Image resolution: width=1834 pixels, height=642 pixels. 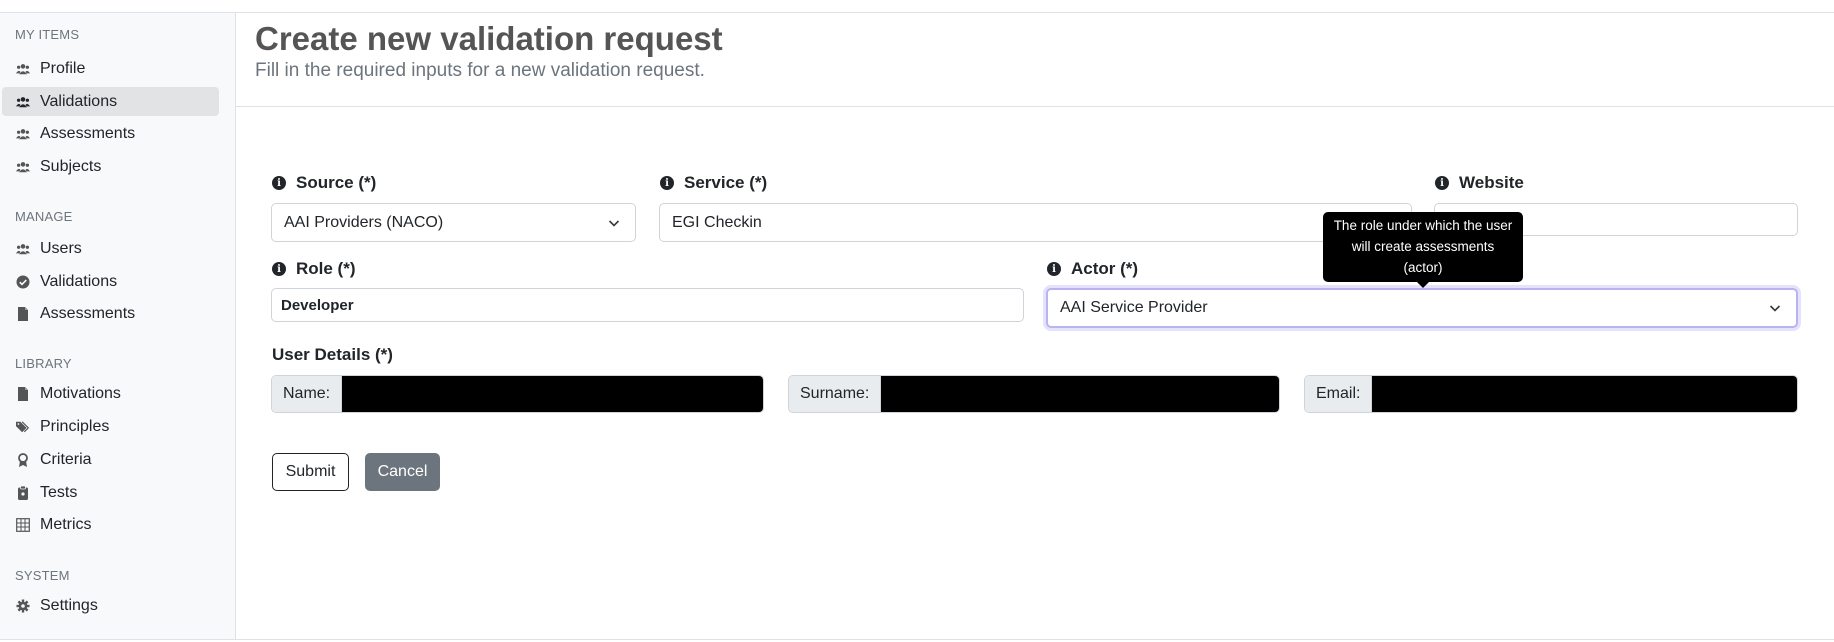 What do you see at coordinates (80, 393) in the screenshot?
I see `sidebar-item-label: Motivations` at bounding box center [80, 393].